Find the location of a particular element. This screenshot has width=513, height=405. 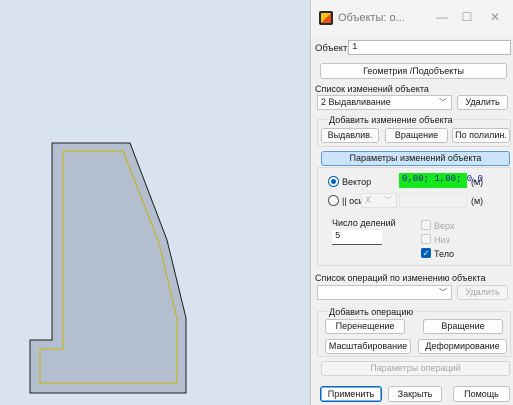

move-button: Перенещение is located at coordinates (365, 326).